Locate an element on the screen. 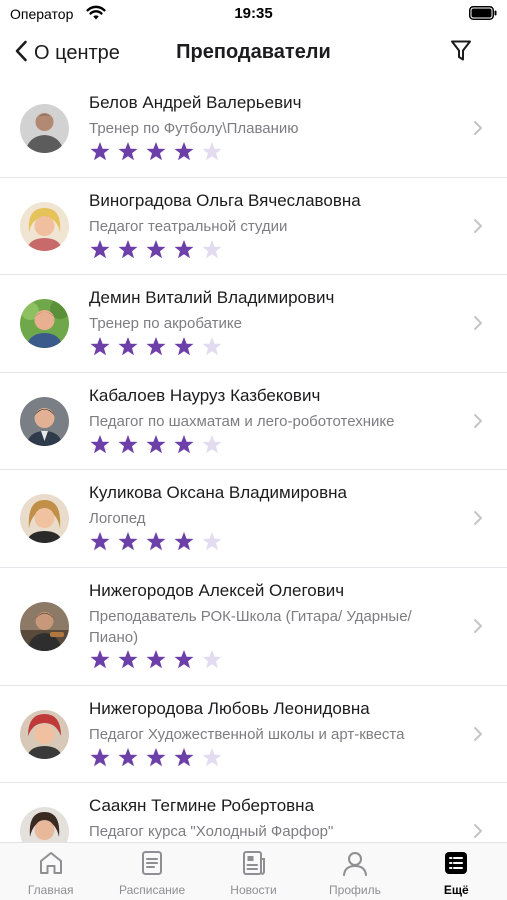  teacher-row: Куликова Оксана Владимировна Логопед is located at coordinates (253, 519).